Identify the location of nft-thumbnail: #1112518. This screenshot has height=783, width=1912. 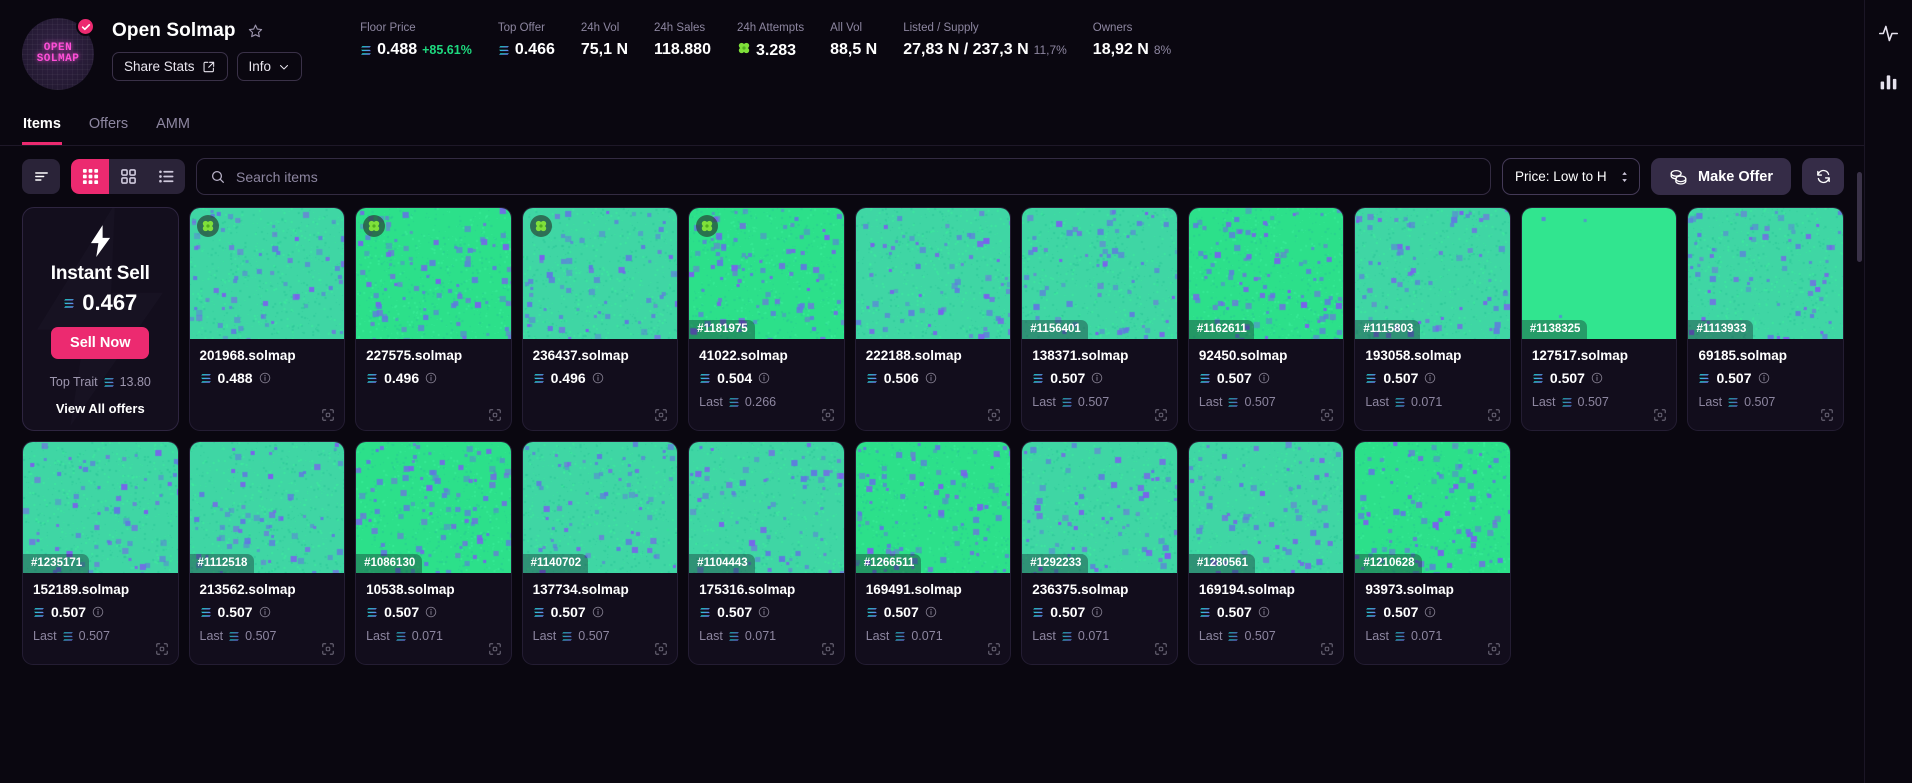
(267, 507).